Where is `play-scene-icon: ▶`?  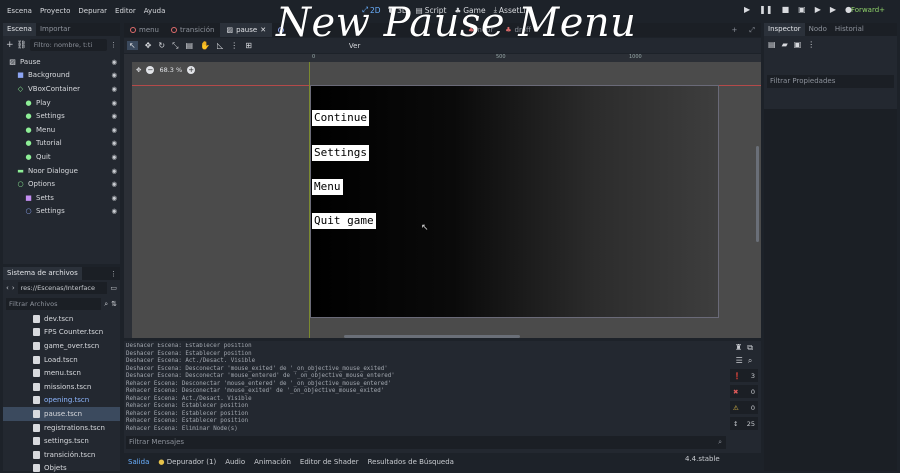
play-scene-icon: ▶ is located at coordinates (818, 9).